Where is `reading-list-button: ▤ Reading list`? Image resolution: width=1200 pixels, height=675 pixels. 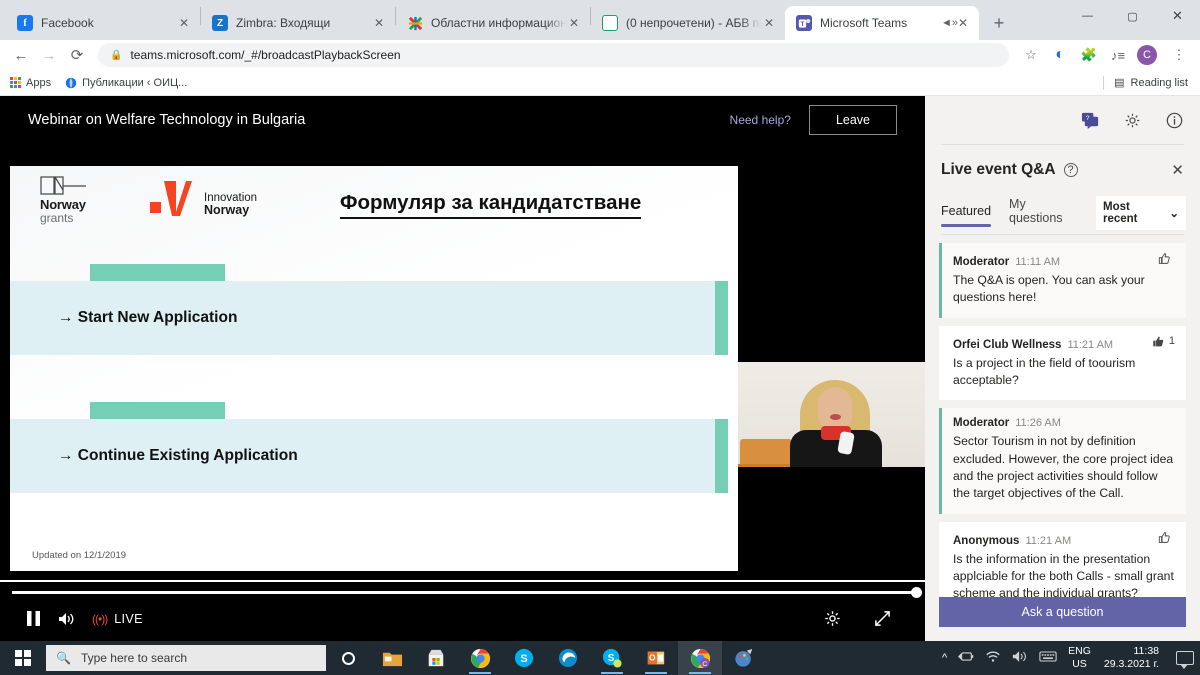
reading-list-button: ▤ Reading list is located at coordinates (1145, 82).